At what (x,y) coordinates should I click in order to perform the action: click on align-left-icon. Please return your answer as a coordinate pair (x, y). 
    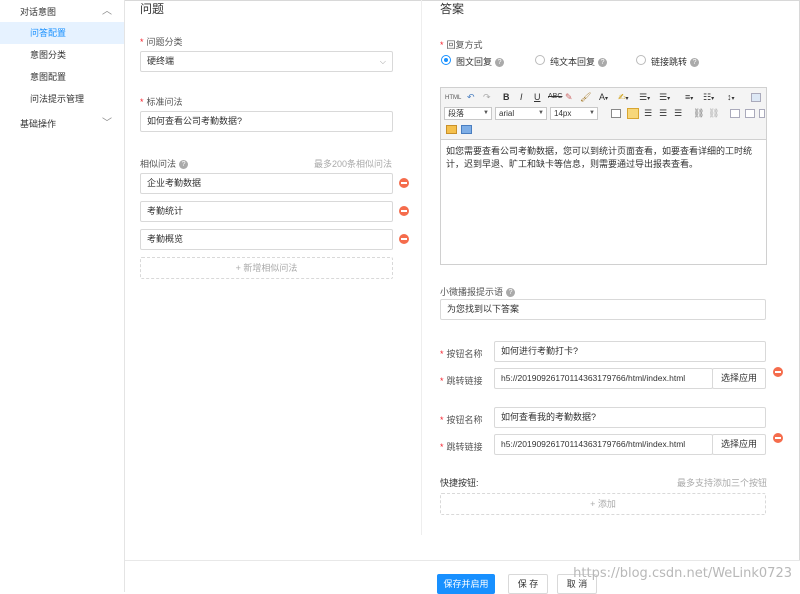
    Looking at the image, I should click on (633, 113).